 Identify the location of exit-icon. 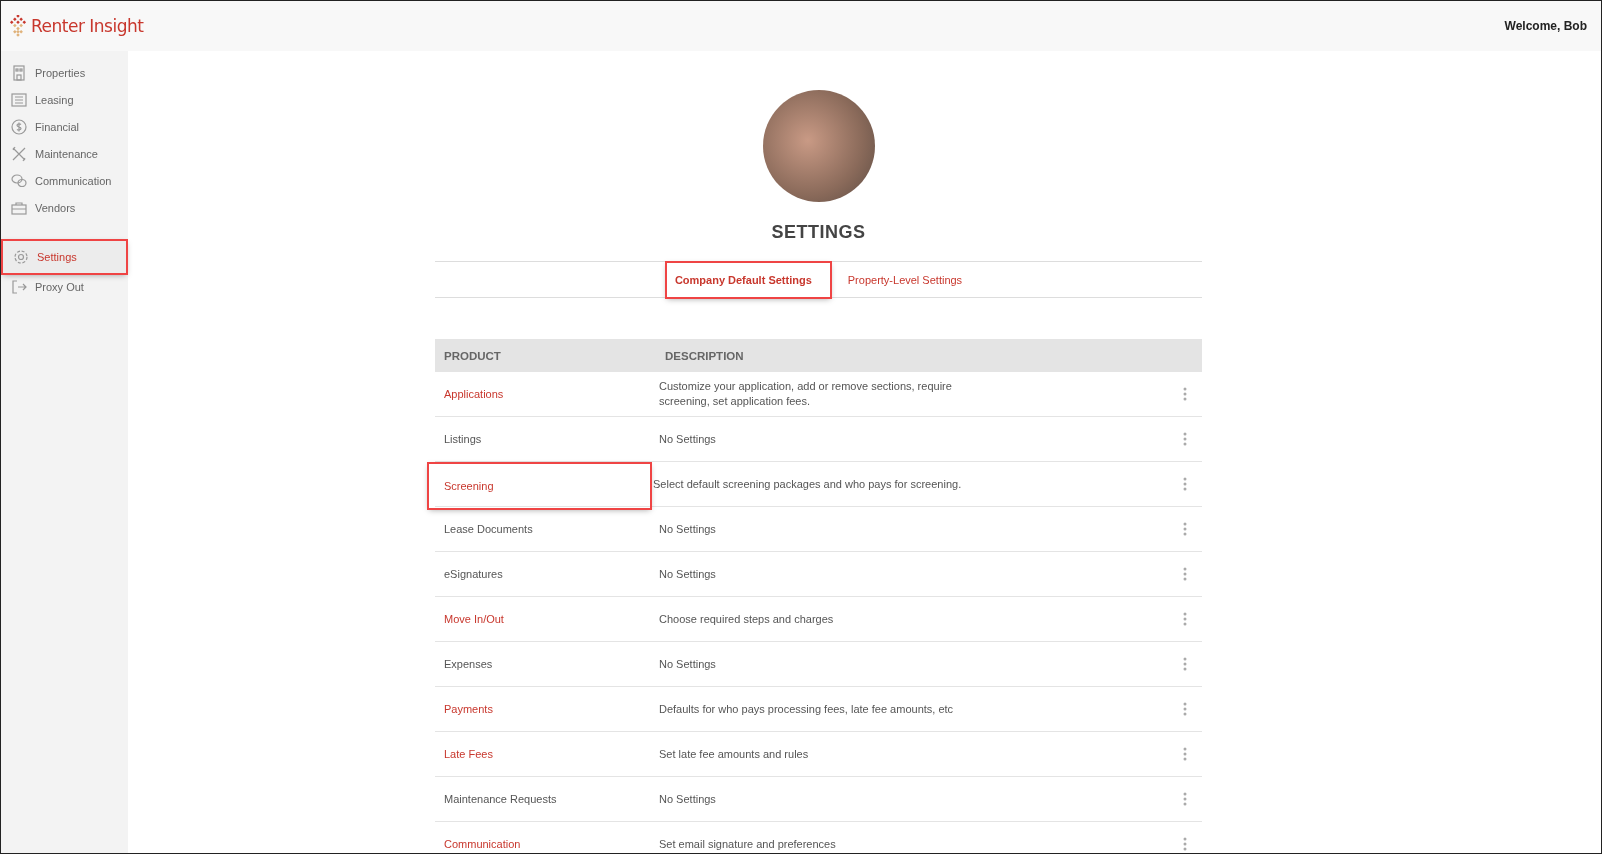
(19, 286).